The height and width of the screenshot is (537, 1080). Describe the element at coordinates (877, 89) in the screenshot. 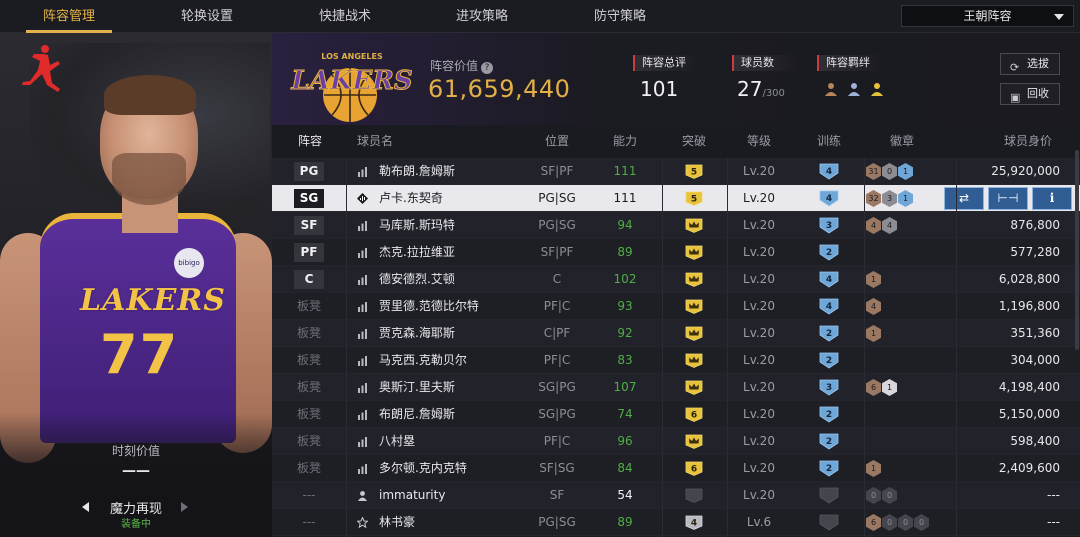

I see `chemistry-gold-icon` at that location.